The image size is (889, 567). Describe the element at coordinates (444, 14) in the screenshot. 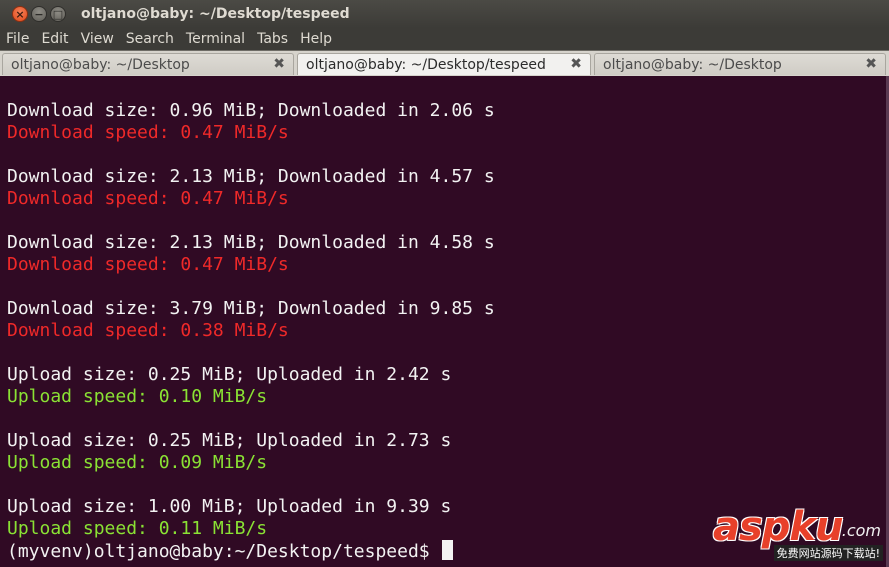

I see `title-bar: × − □ oltjano@baby: ~/Desktop/tespeed` at that location.